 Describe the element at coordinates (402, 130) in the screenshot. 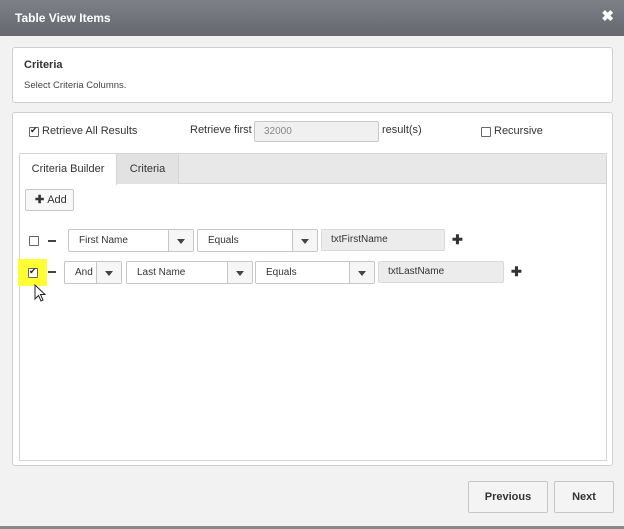

I see `results-suffix-label: result(s)` at that location.